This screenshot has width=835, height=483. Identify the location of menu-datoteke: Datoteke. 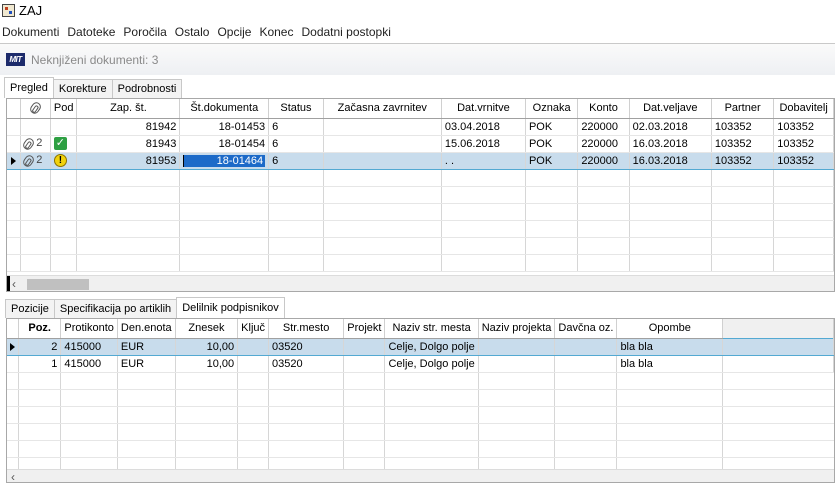
(91, 32).